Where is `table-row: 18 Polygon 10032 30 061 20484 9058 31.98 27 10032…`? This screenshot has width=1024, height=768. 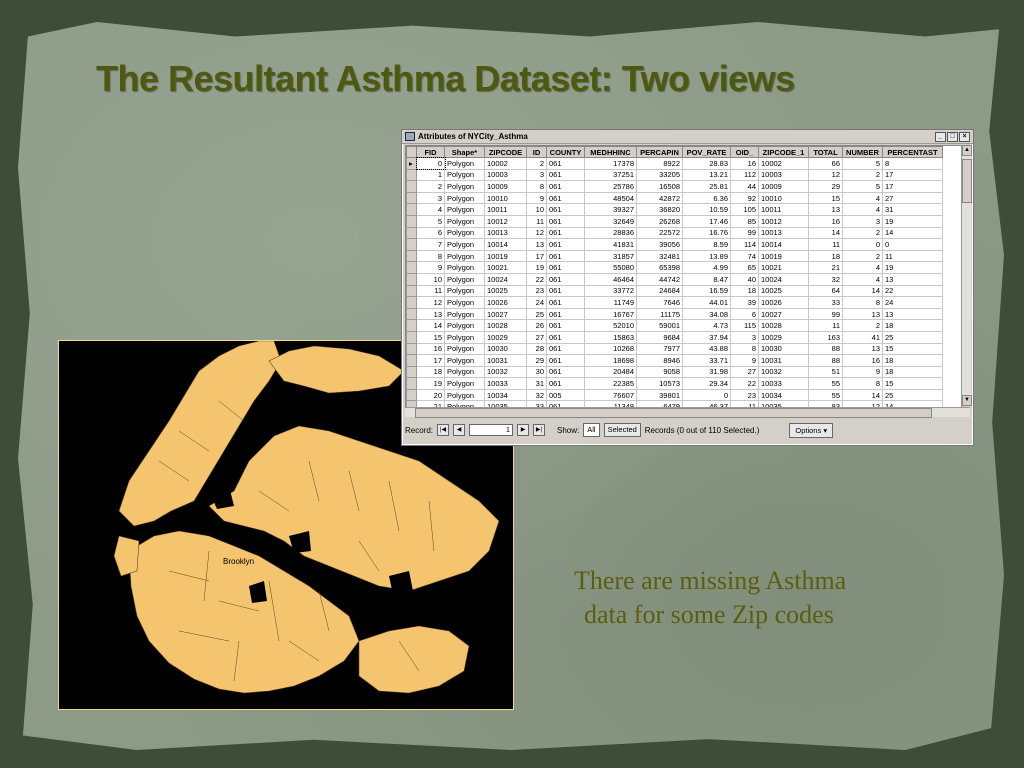
table-row: 18 Polygon 10032 30 061 20484 9058 31.98 27 10032… is located at coordinates (674, 372).